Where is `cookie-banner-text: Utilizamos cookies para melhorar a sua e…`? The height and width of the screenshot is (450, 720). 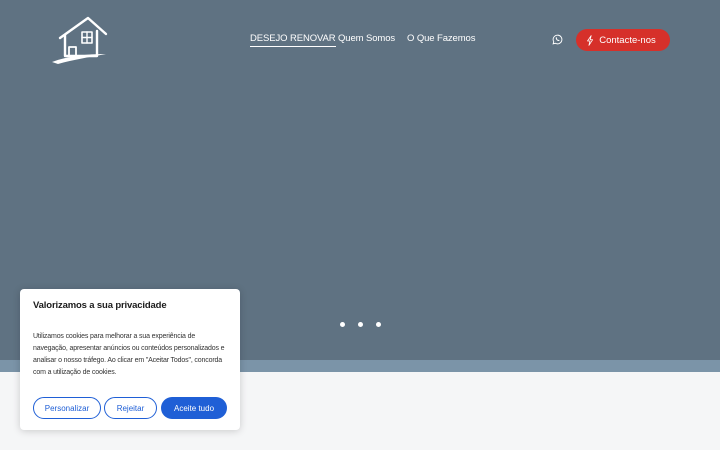 cookie-banner-text: Utilizamos cookies para melhorar a sua e… is located at coordinates (129, 354).